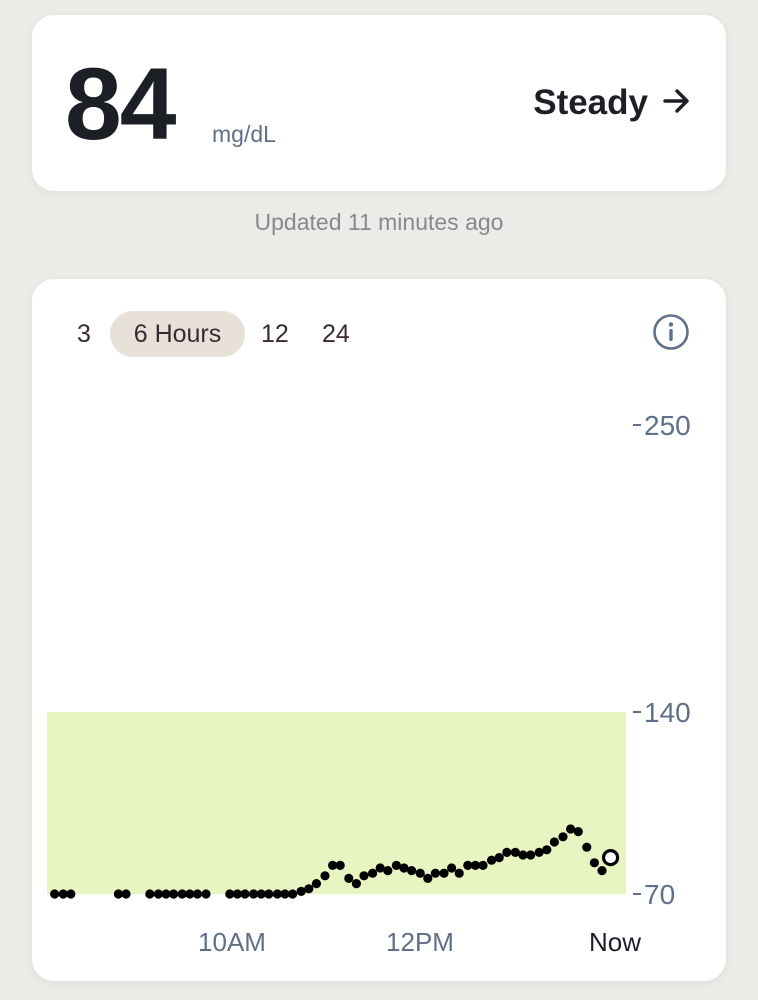  What do you see at coordinates (667, 425) in the screenshot?
I see `y-tick-label: 250` at bounding box center [667, 425].